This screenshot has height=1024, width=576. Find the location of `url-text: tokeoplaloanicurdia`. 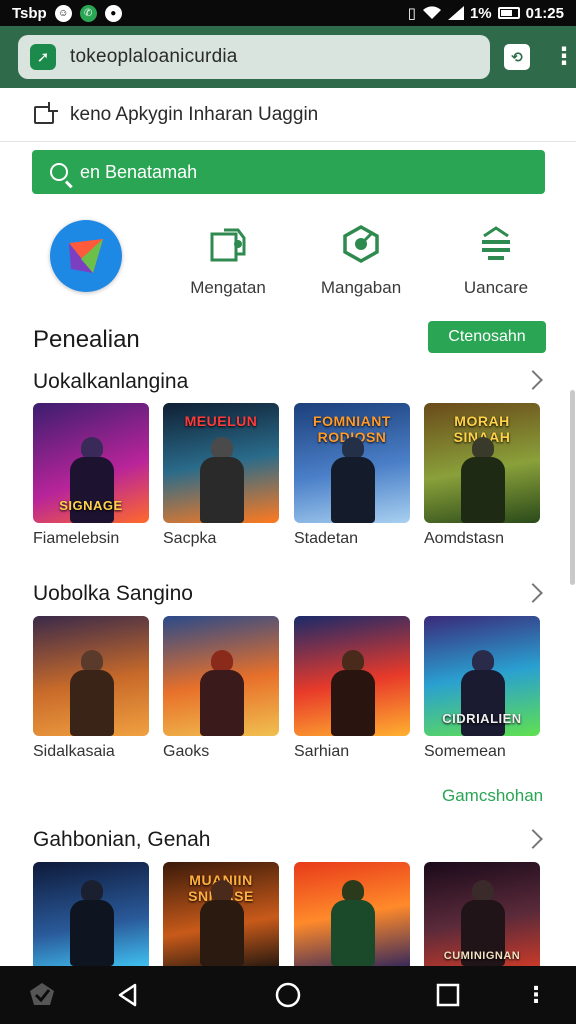

url-text: tokeoplaloanicurdia is located at coordinates (154, 56).